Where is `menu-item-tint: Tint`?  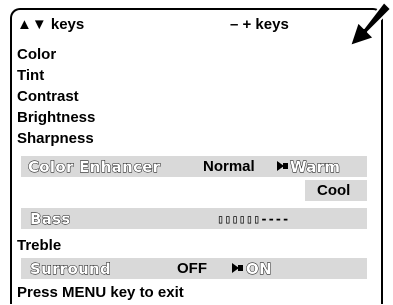
menu-item-tint: Tint is located at coordinates (30, 76).